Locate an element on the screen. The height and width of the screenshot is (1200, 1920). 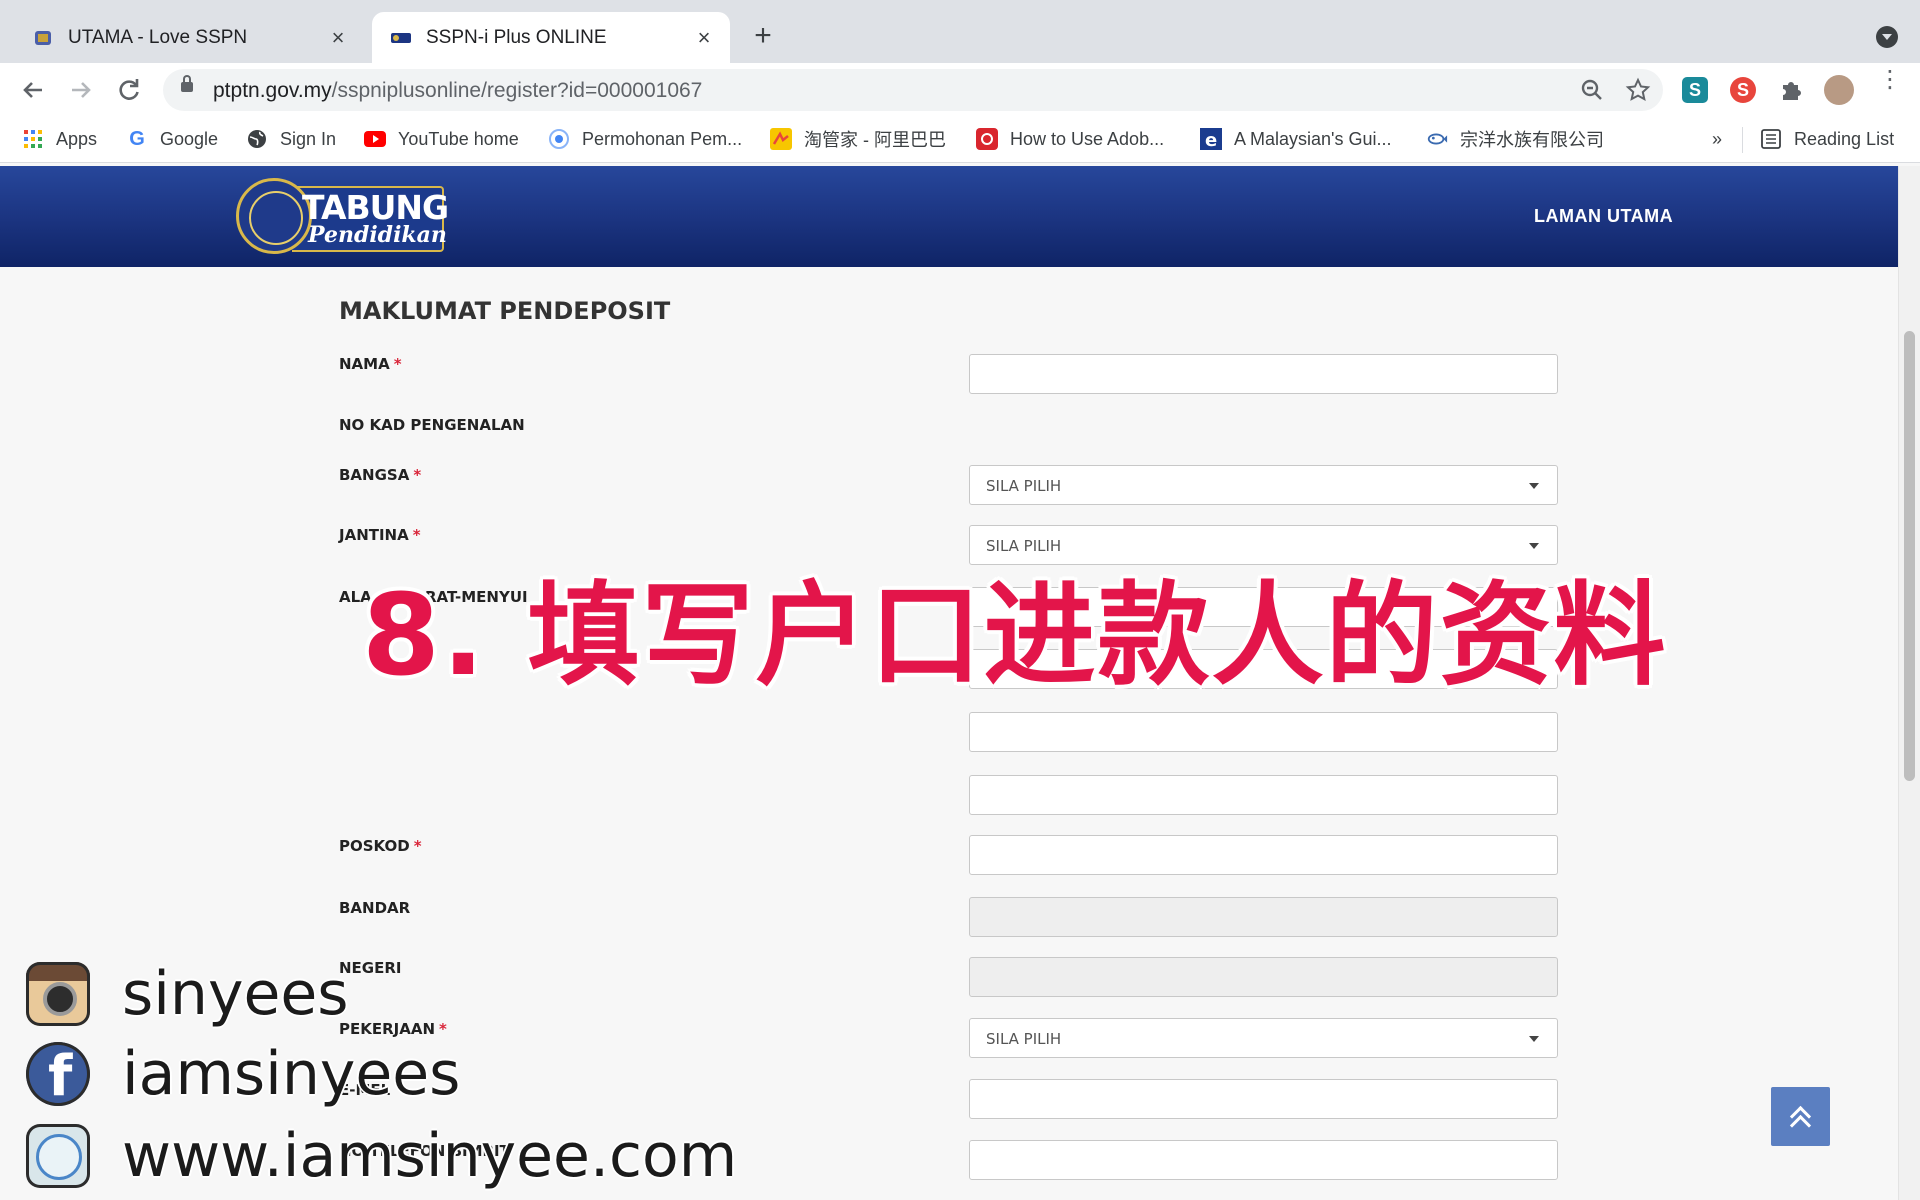
taoguanjia-icon is located at coordinates (781, 139).